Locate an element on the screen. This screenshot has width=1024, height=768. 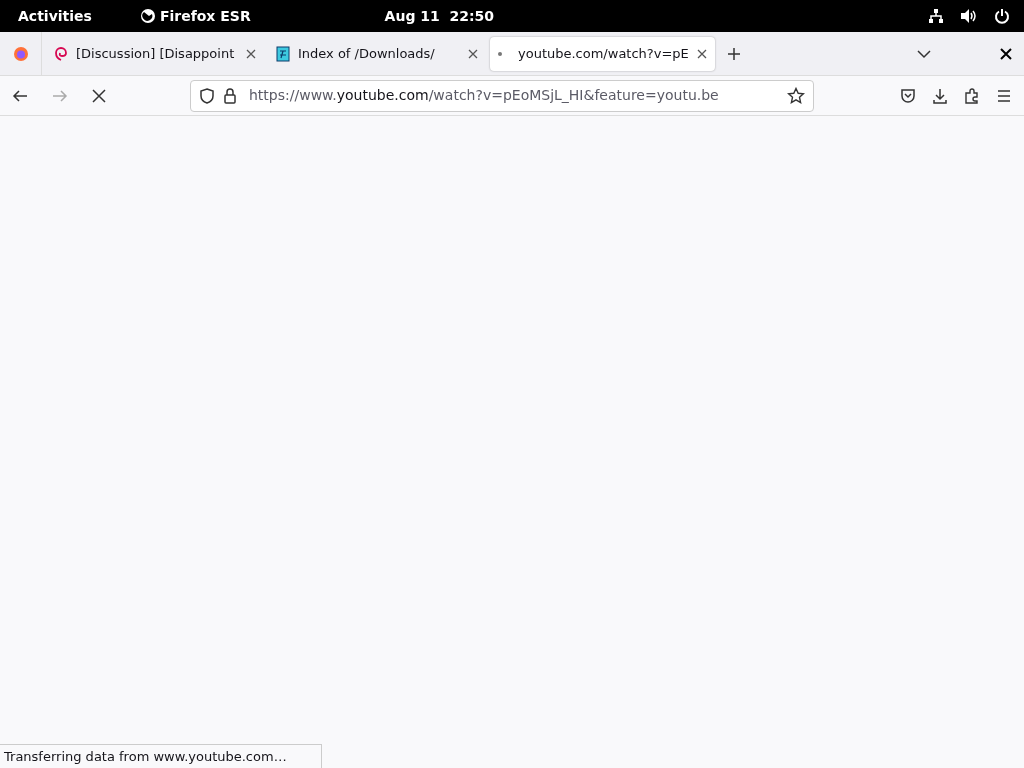
app-icon is located at coordinates (147, 16).